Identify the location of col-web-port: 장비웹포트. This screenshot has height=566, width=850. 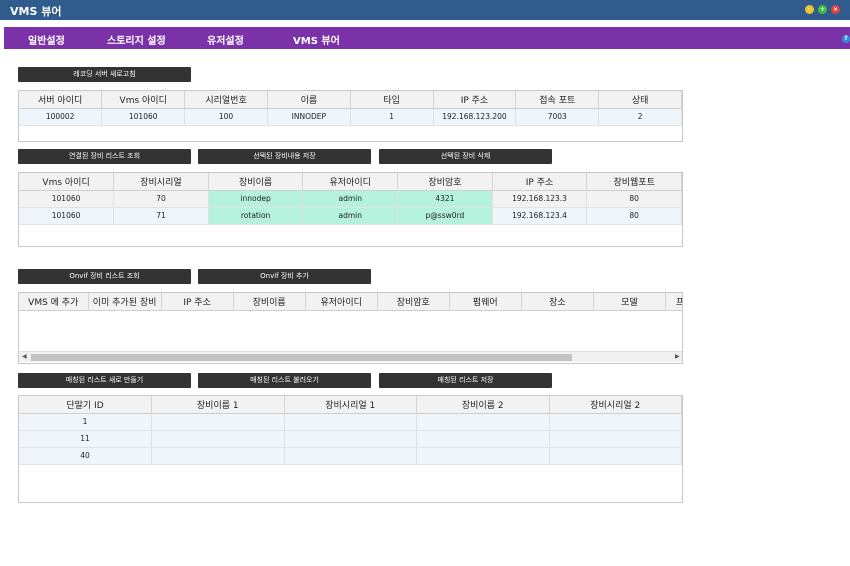
(634, 182).